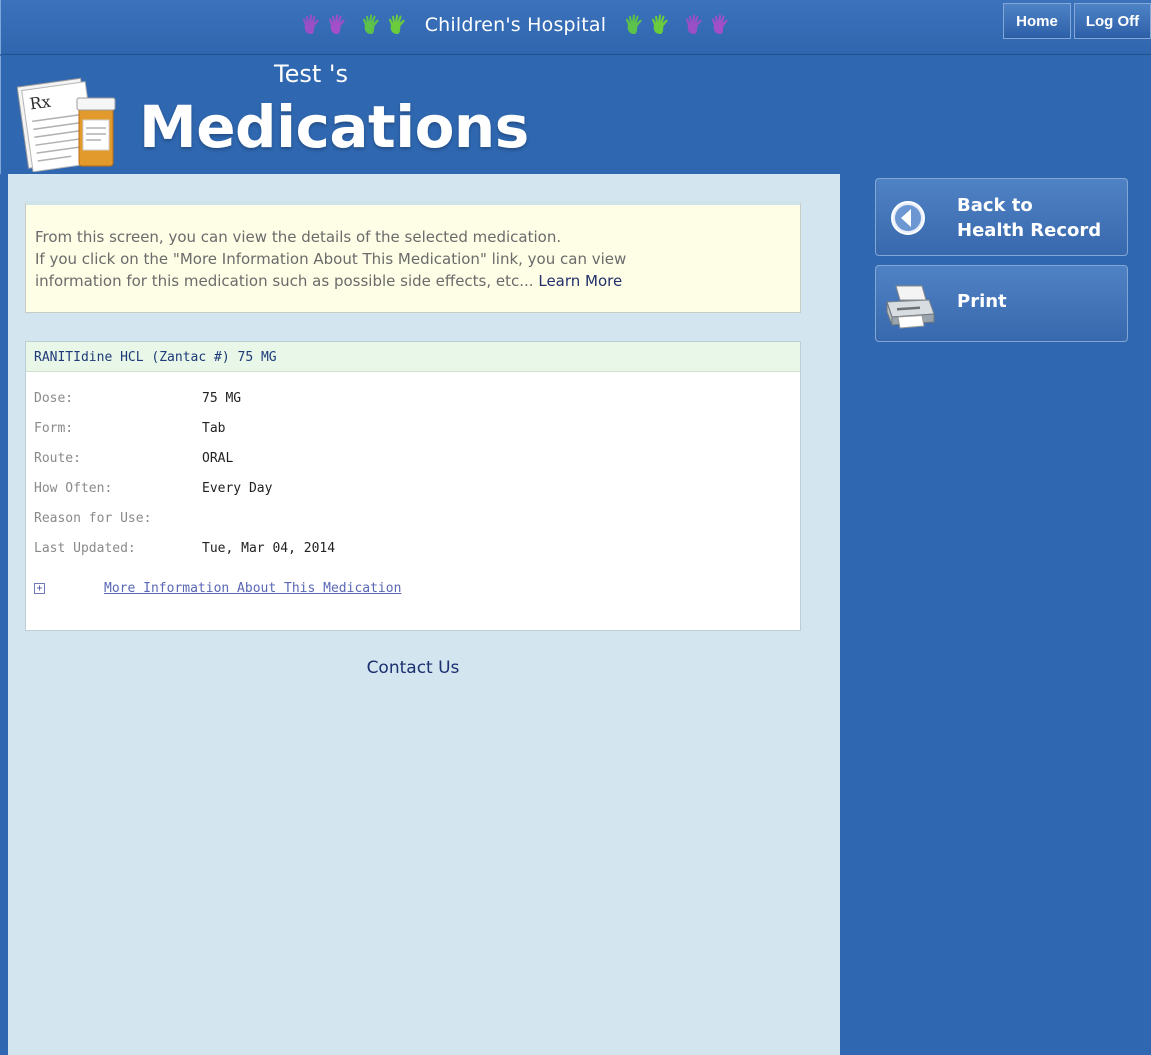 The height and width of the screenshot is (1055, 1151). I want to click on detail-value: Every Day, so click(237, 488).